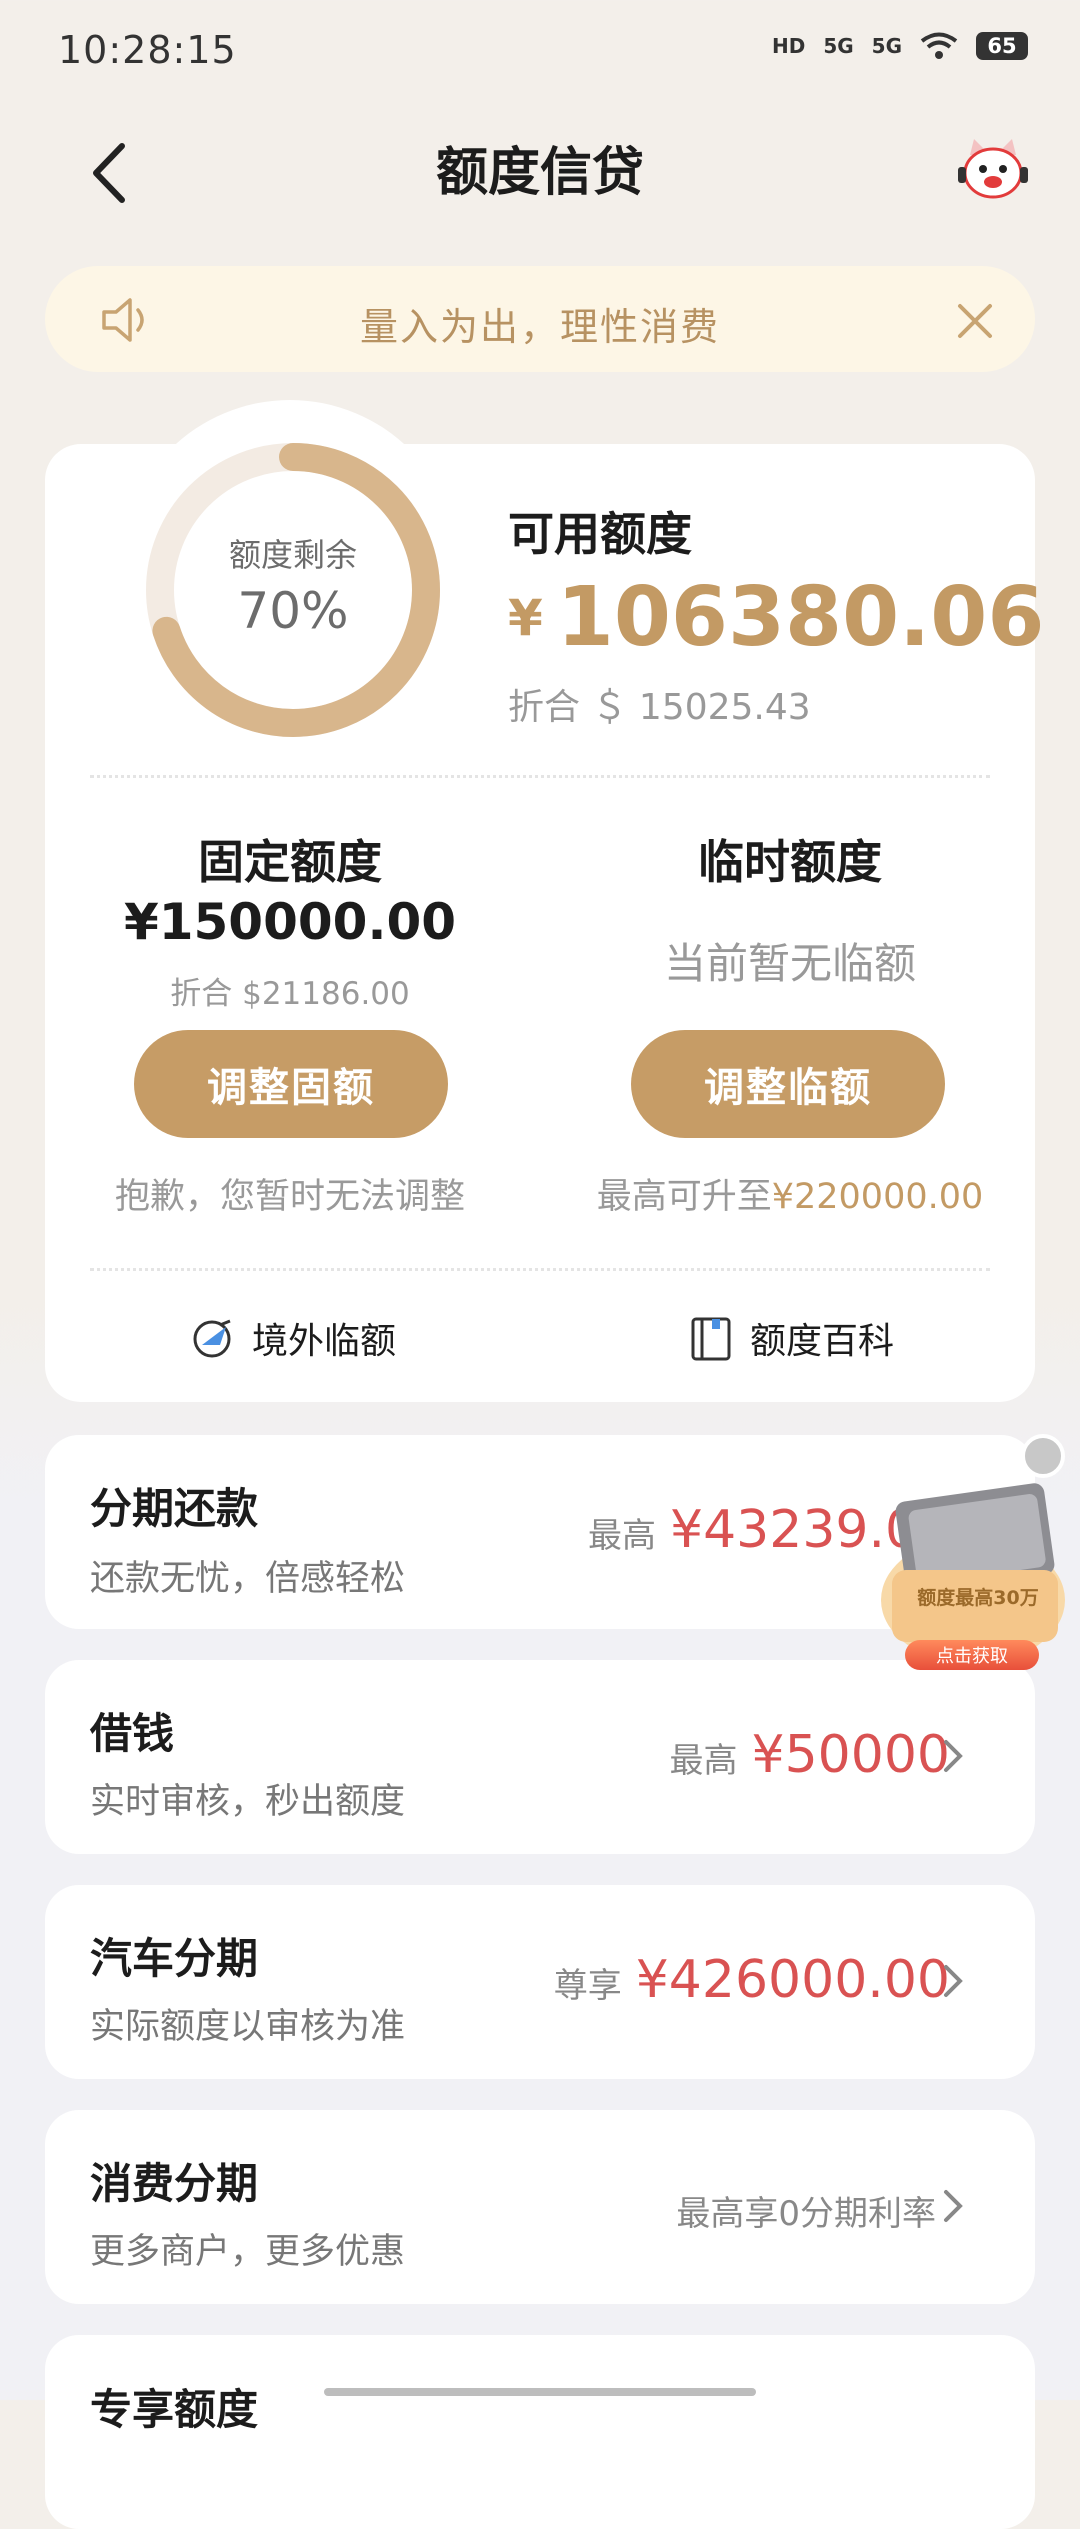  Describe the element at coordinates (684, 1197) in the screenshot. I see `temporary-note-prefix: 最高可升至` at that location.